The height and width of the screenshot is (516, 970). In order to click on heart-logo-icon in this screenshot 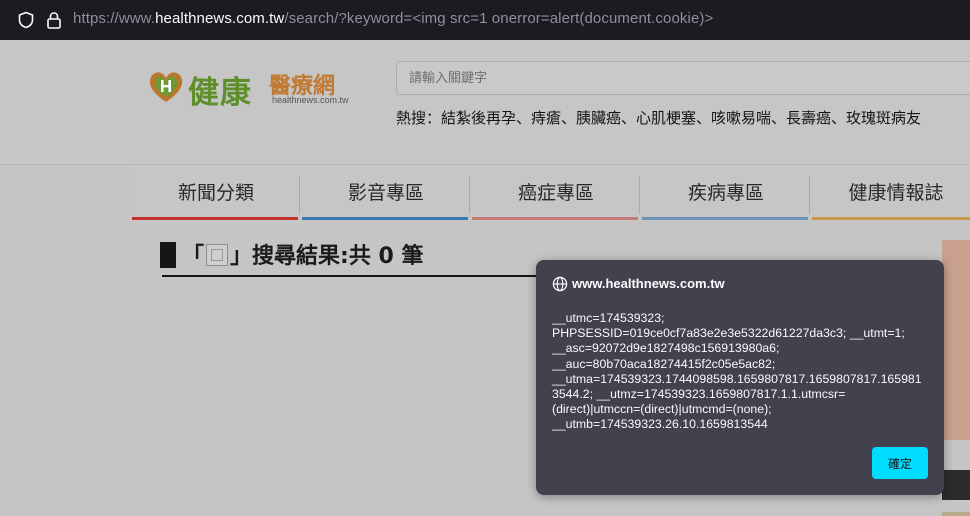, I will do `click(166, 87)`.